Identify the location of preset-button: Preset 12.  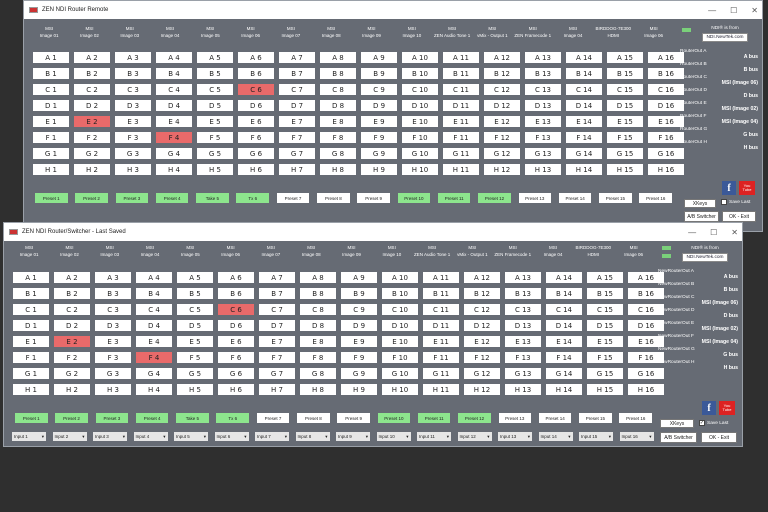
(494, 198).